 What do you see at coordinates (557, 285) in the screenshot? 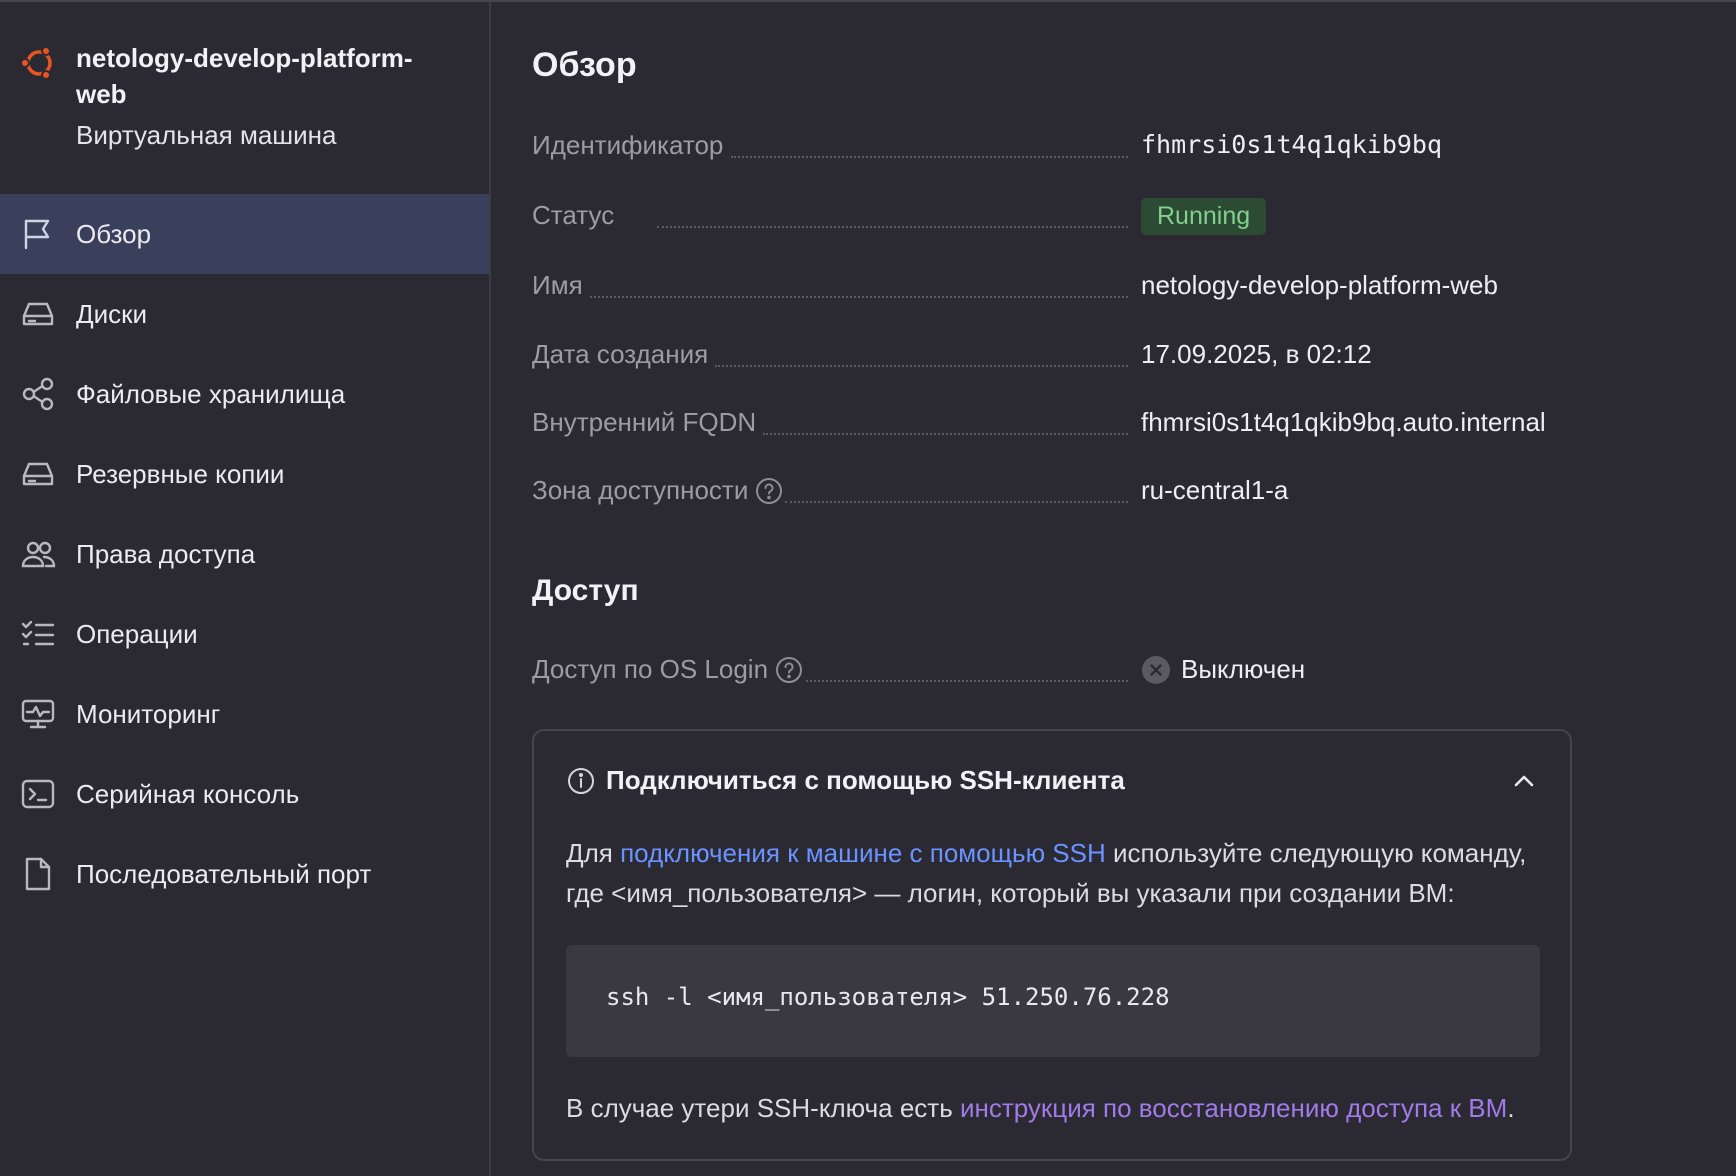
I see `info-label: Имя` at bounding box center [557, 285].